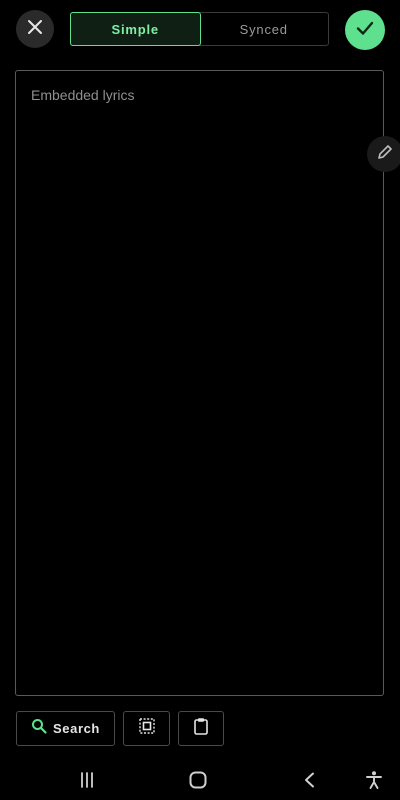 This screenshot has height=800, width=400. I want to click on check-icon, so click(365, 30).